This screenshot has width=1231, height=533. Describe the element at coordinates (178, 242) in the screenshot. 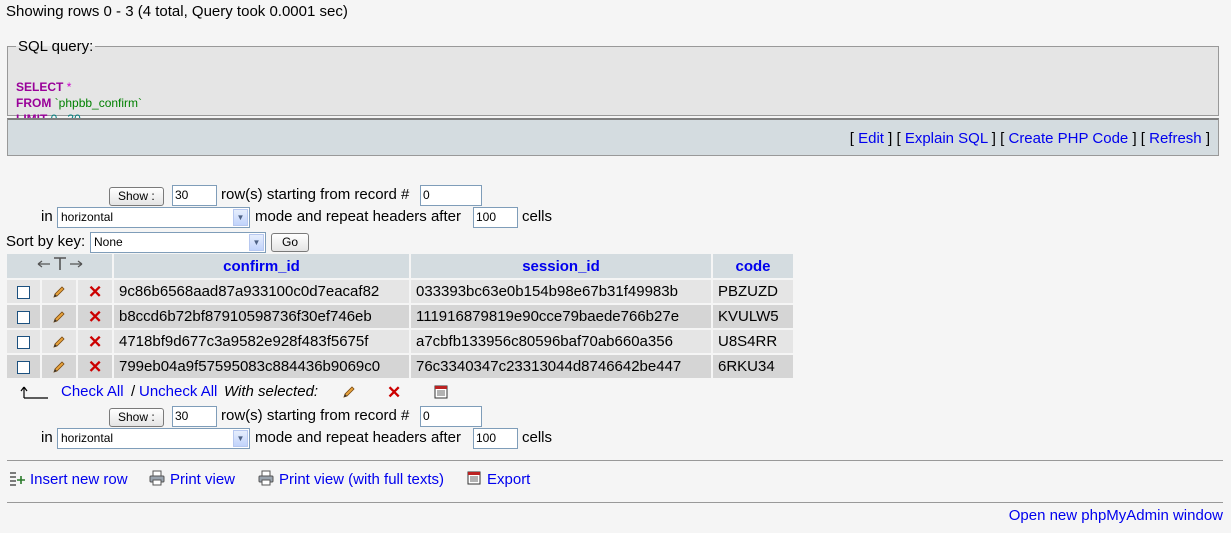

I see `sort-key-select: None ▼` at that location.